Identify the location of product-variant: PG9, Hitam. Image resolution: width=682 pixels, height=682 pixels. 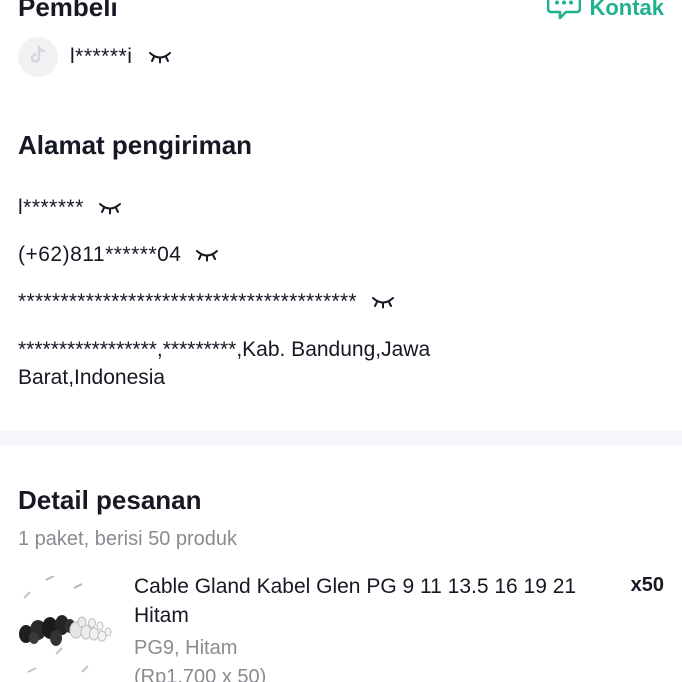
(186, 648).